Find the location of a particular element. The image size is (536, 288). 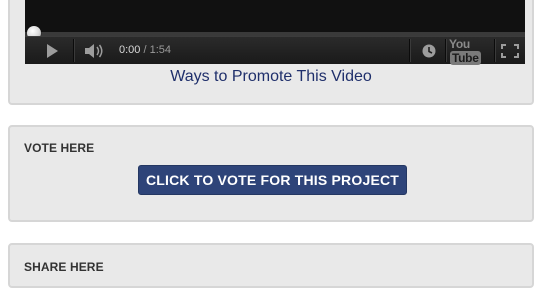

youtube-logo: YouTube is located at coordinates (470, 50).